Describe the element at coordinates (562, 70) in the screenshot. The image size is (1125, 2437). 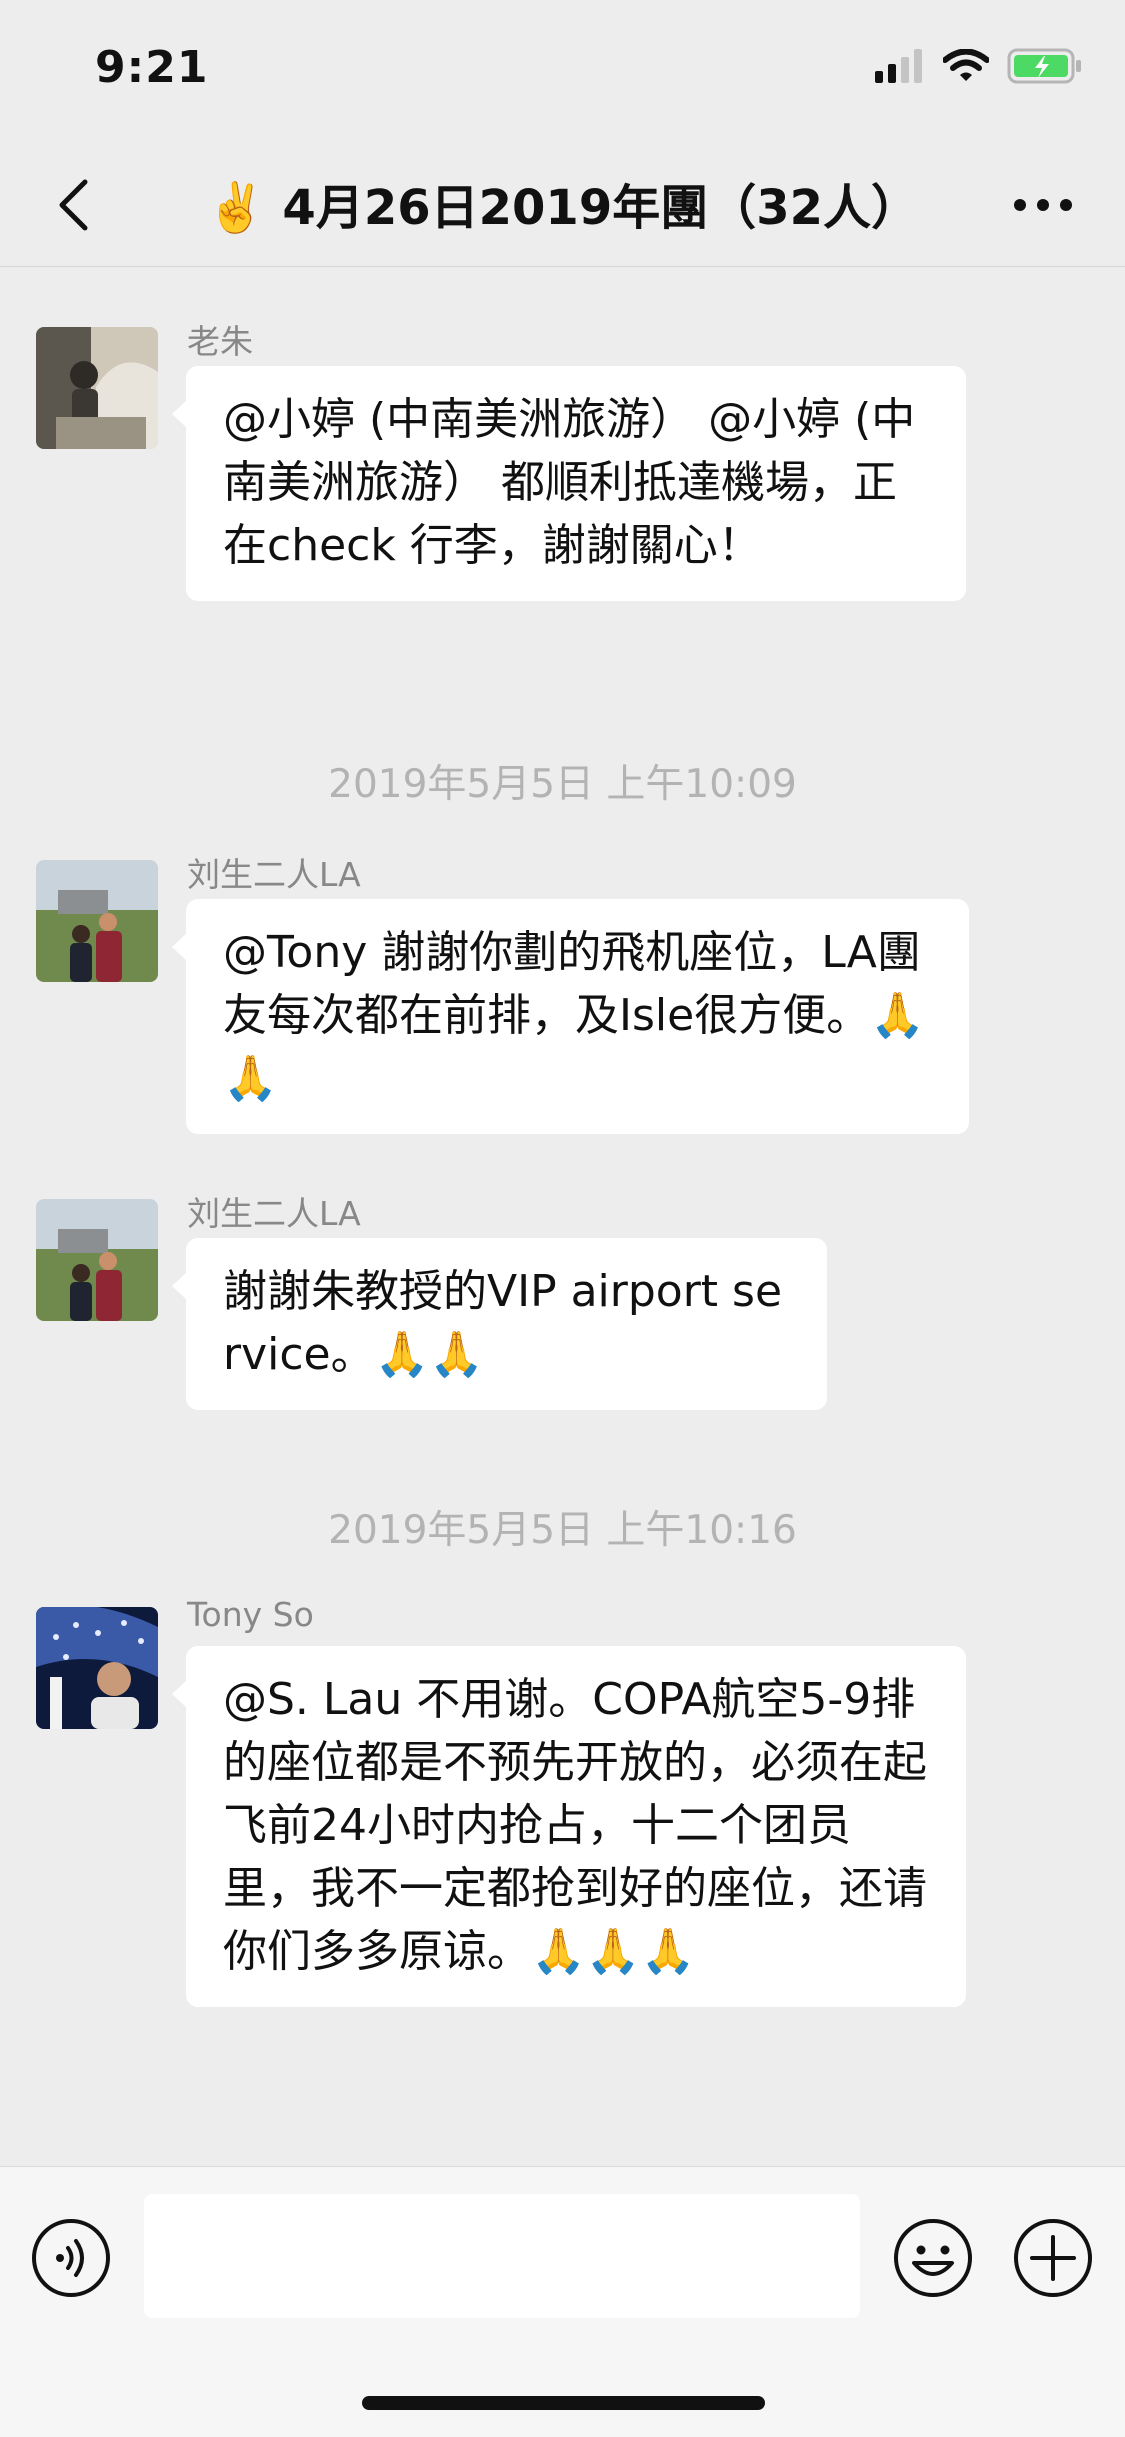
I see `status-bar: 9:21` at that location.